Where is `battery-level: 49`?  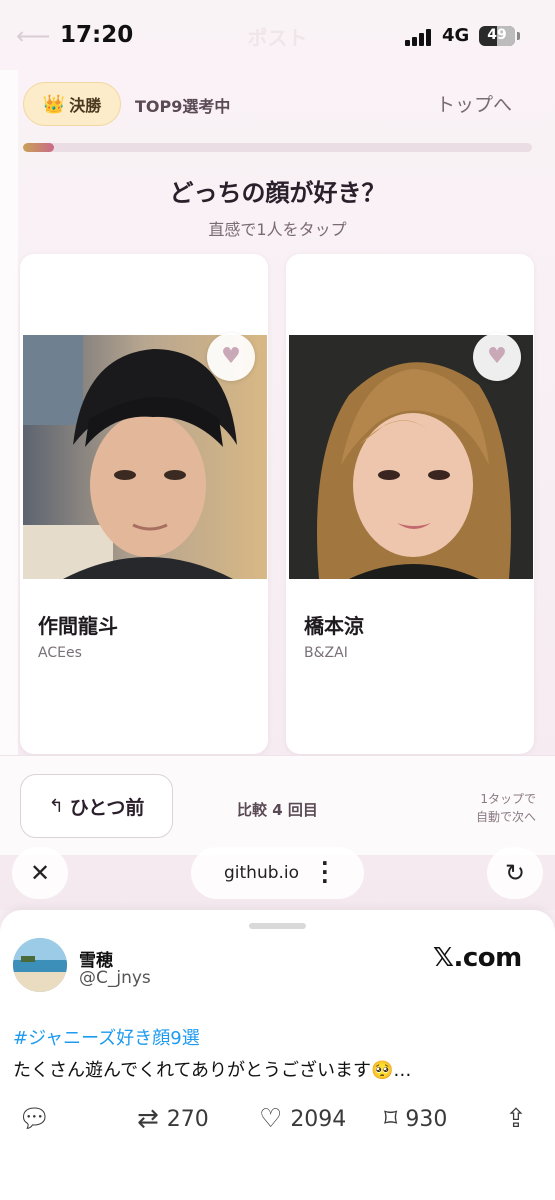
battery-level: 49 is located at coordinates (497, 35).